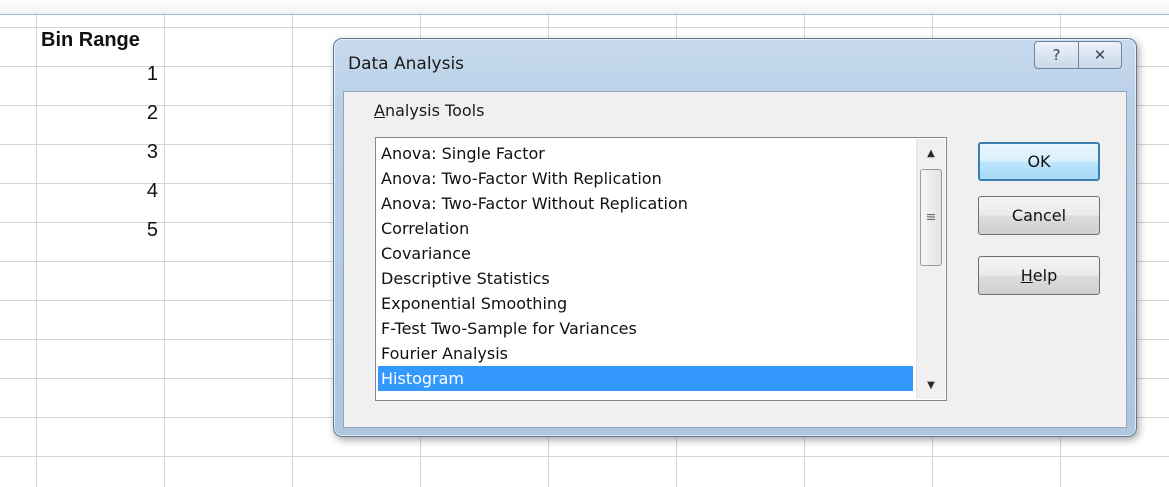 The width and height of the screenshot is (1169, 487). I want to click on help-button-text: elp, so click(1045, 275).